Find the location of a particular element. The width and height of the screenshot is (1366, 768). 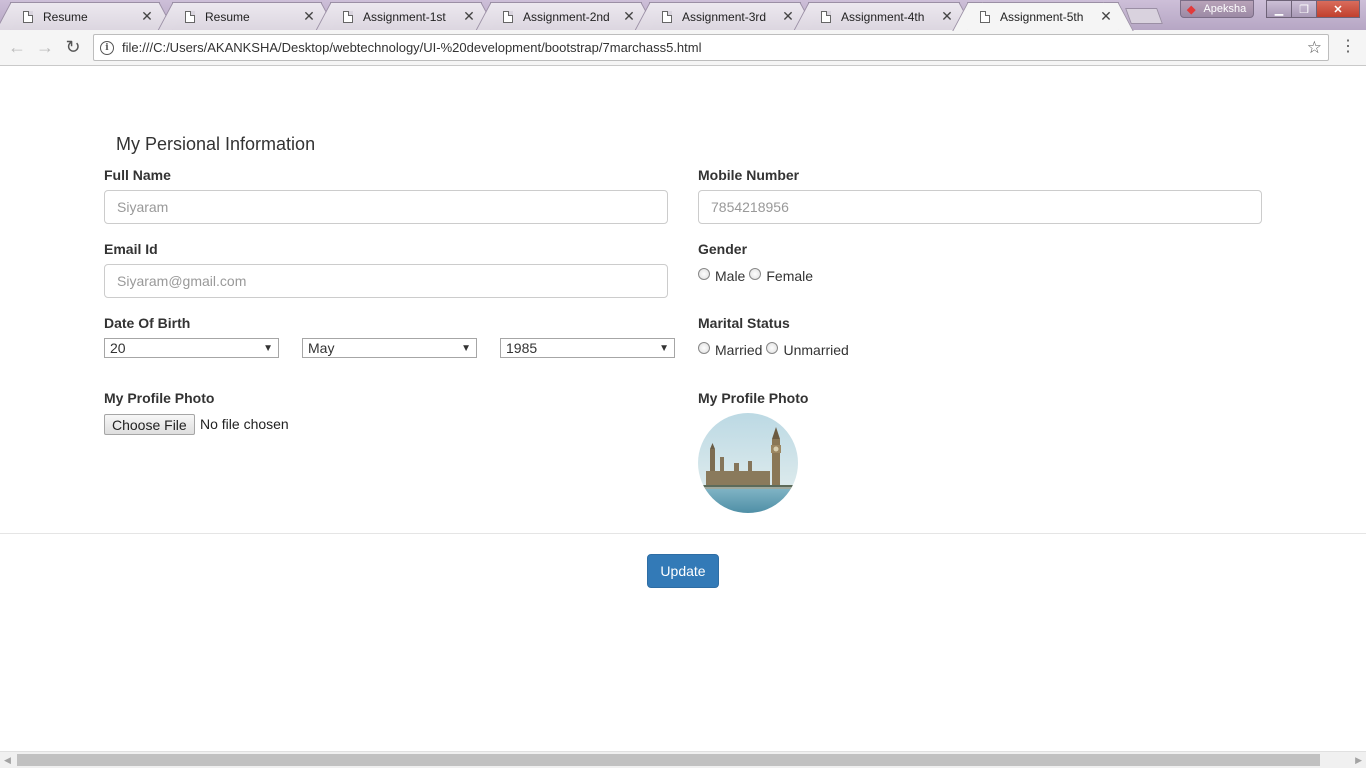

profile-photo is located at coordinates (748, 463).